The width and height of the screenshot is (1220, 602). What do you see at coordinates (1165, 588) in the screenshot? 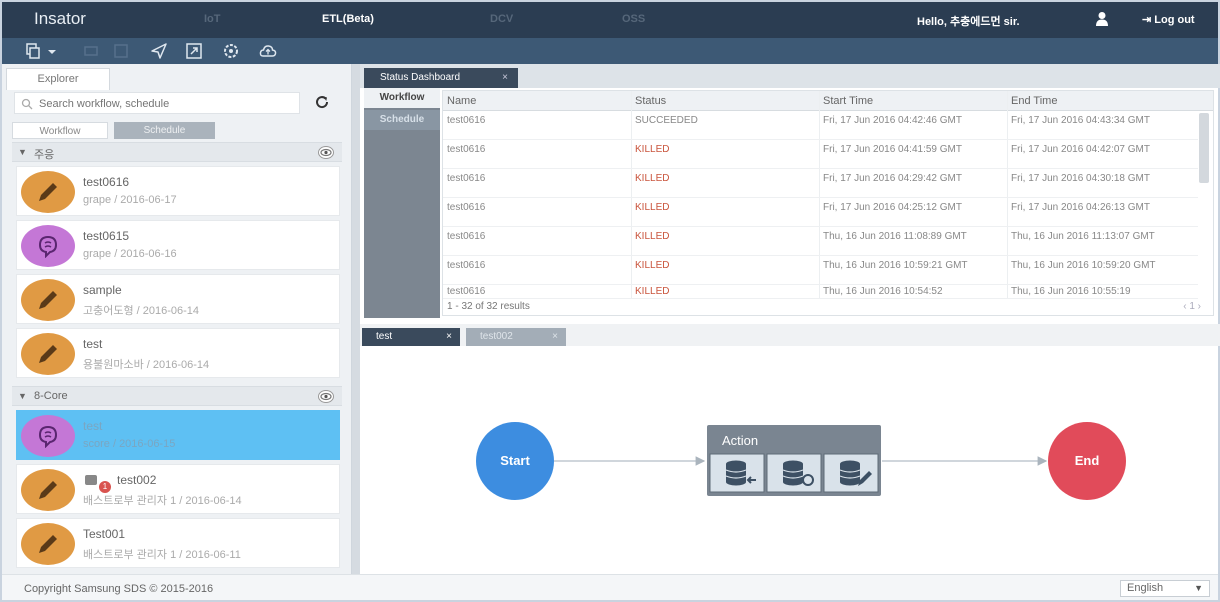
I see `language-select: English ▼` at bounding box center [1165, 588].